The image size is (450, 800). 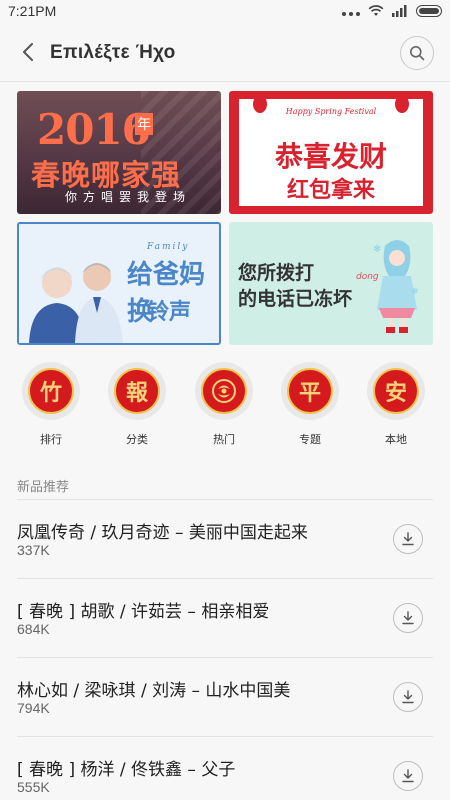 What do you see at coordinates (33, 708) in the screenshot?
I see `song-size: 794K` at bounding box center [33, 708].